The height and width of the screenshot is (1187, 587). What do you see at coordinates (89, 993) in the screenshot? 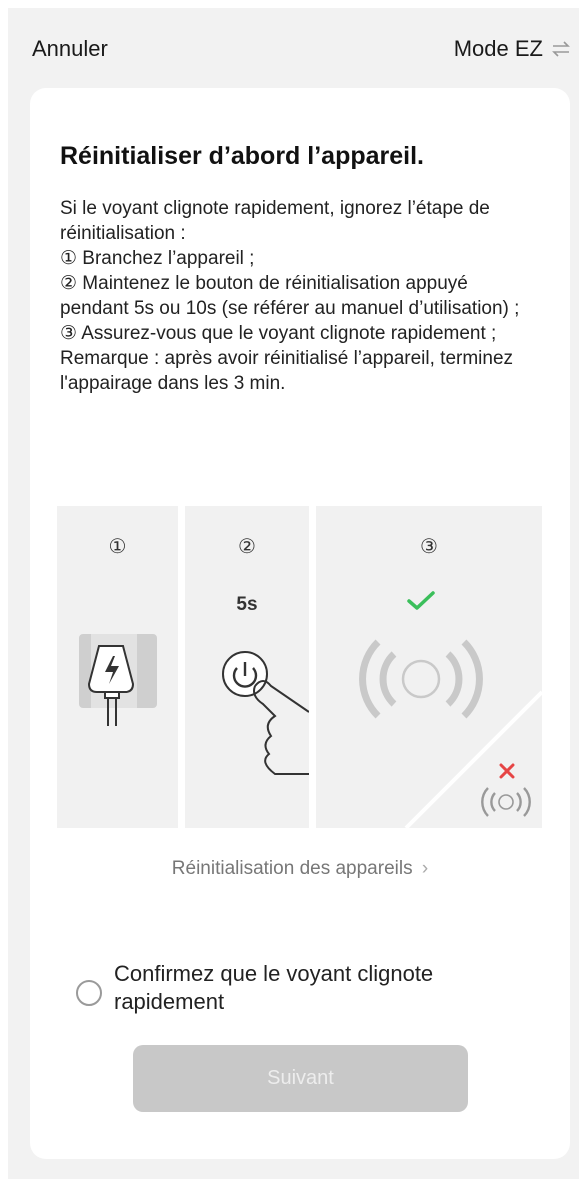
I see `radio-button` at bounding box center [89, 993].